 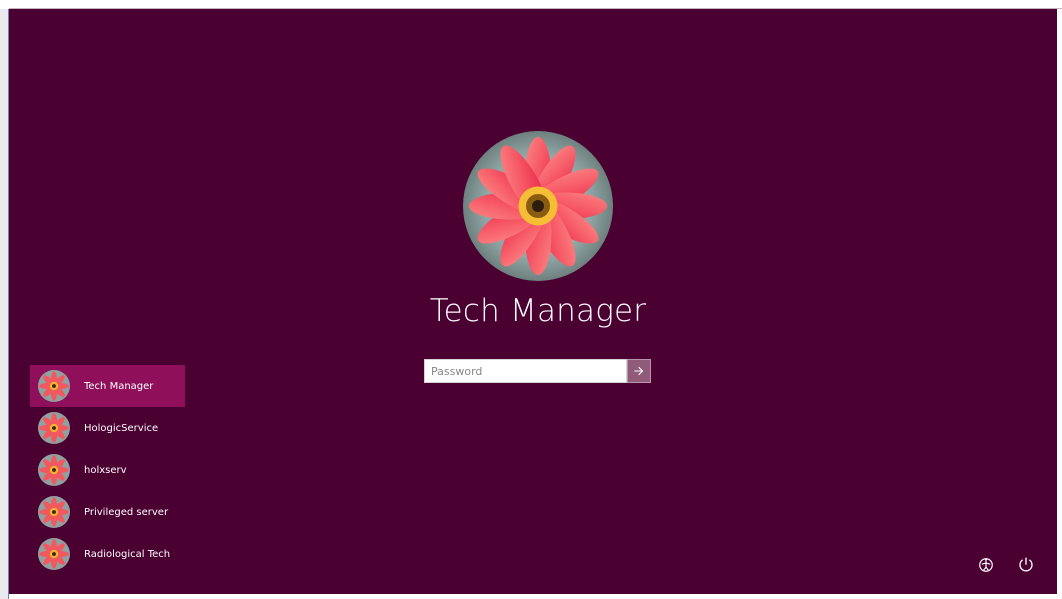 I want to click on account-label: HologicService, so click(x=121, y=428).